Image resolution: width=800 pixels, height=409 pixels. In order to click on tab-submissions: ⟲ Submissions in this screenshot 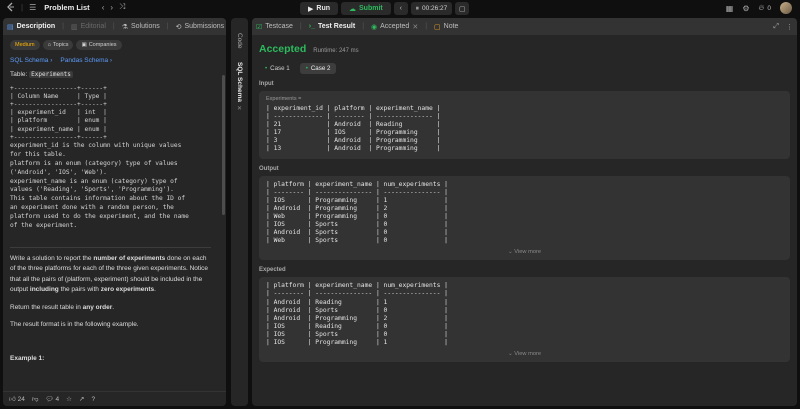, I will do `click(200, 27)`.